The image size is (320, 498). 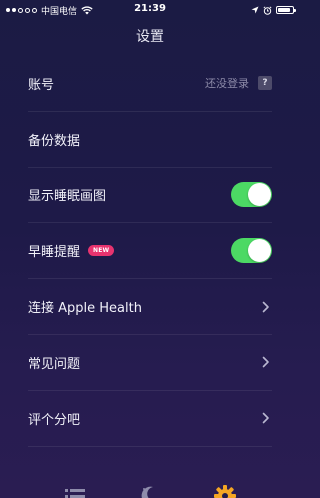 What do you see at coordinates (150, 140) in the screenshot?
I see `backup-data-row: 备份数据` at bounding box center [150, 140].